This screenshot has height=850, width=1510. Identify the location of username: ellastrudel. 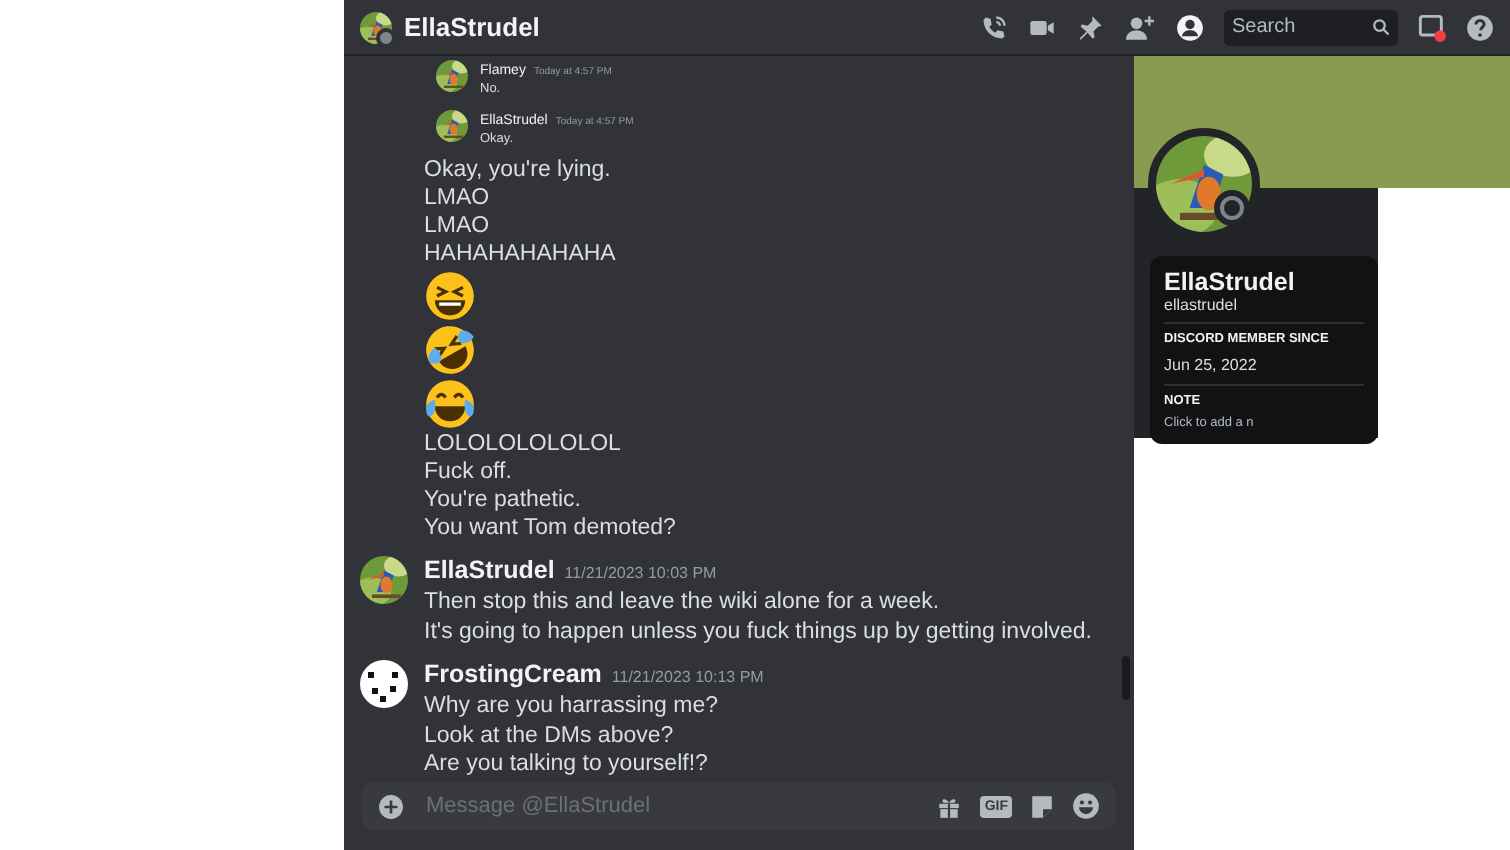
(1201, 305).